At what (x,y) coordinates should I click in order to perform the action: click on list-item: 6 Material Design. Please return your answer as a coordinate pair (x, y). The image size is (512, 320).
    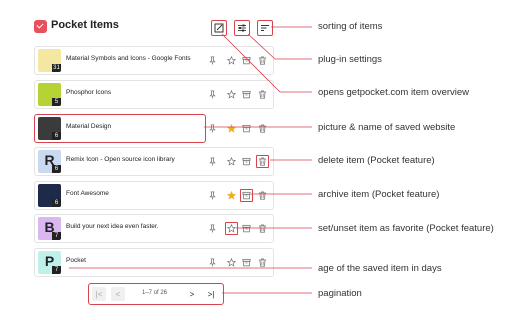
    Looking at the image, I should click on (150, 128).